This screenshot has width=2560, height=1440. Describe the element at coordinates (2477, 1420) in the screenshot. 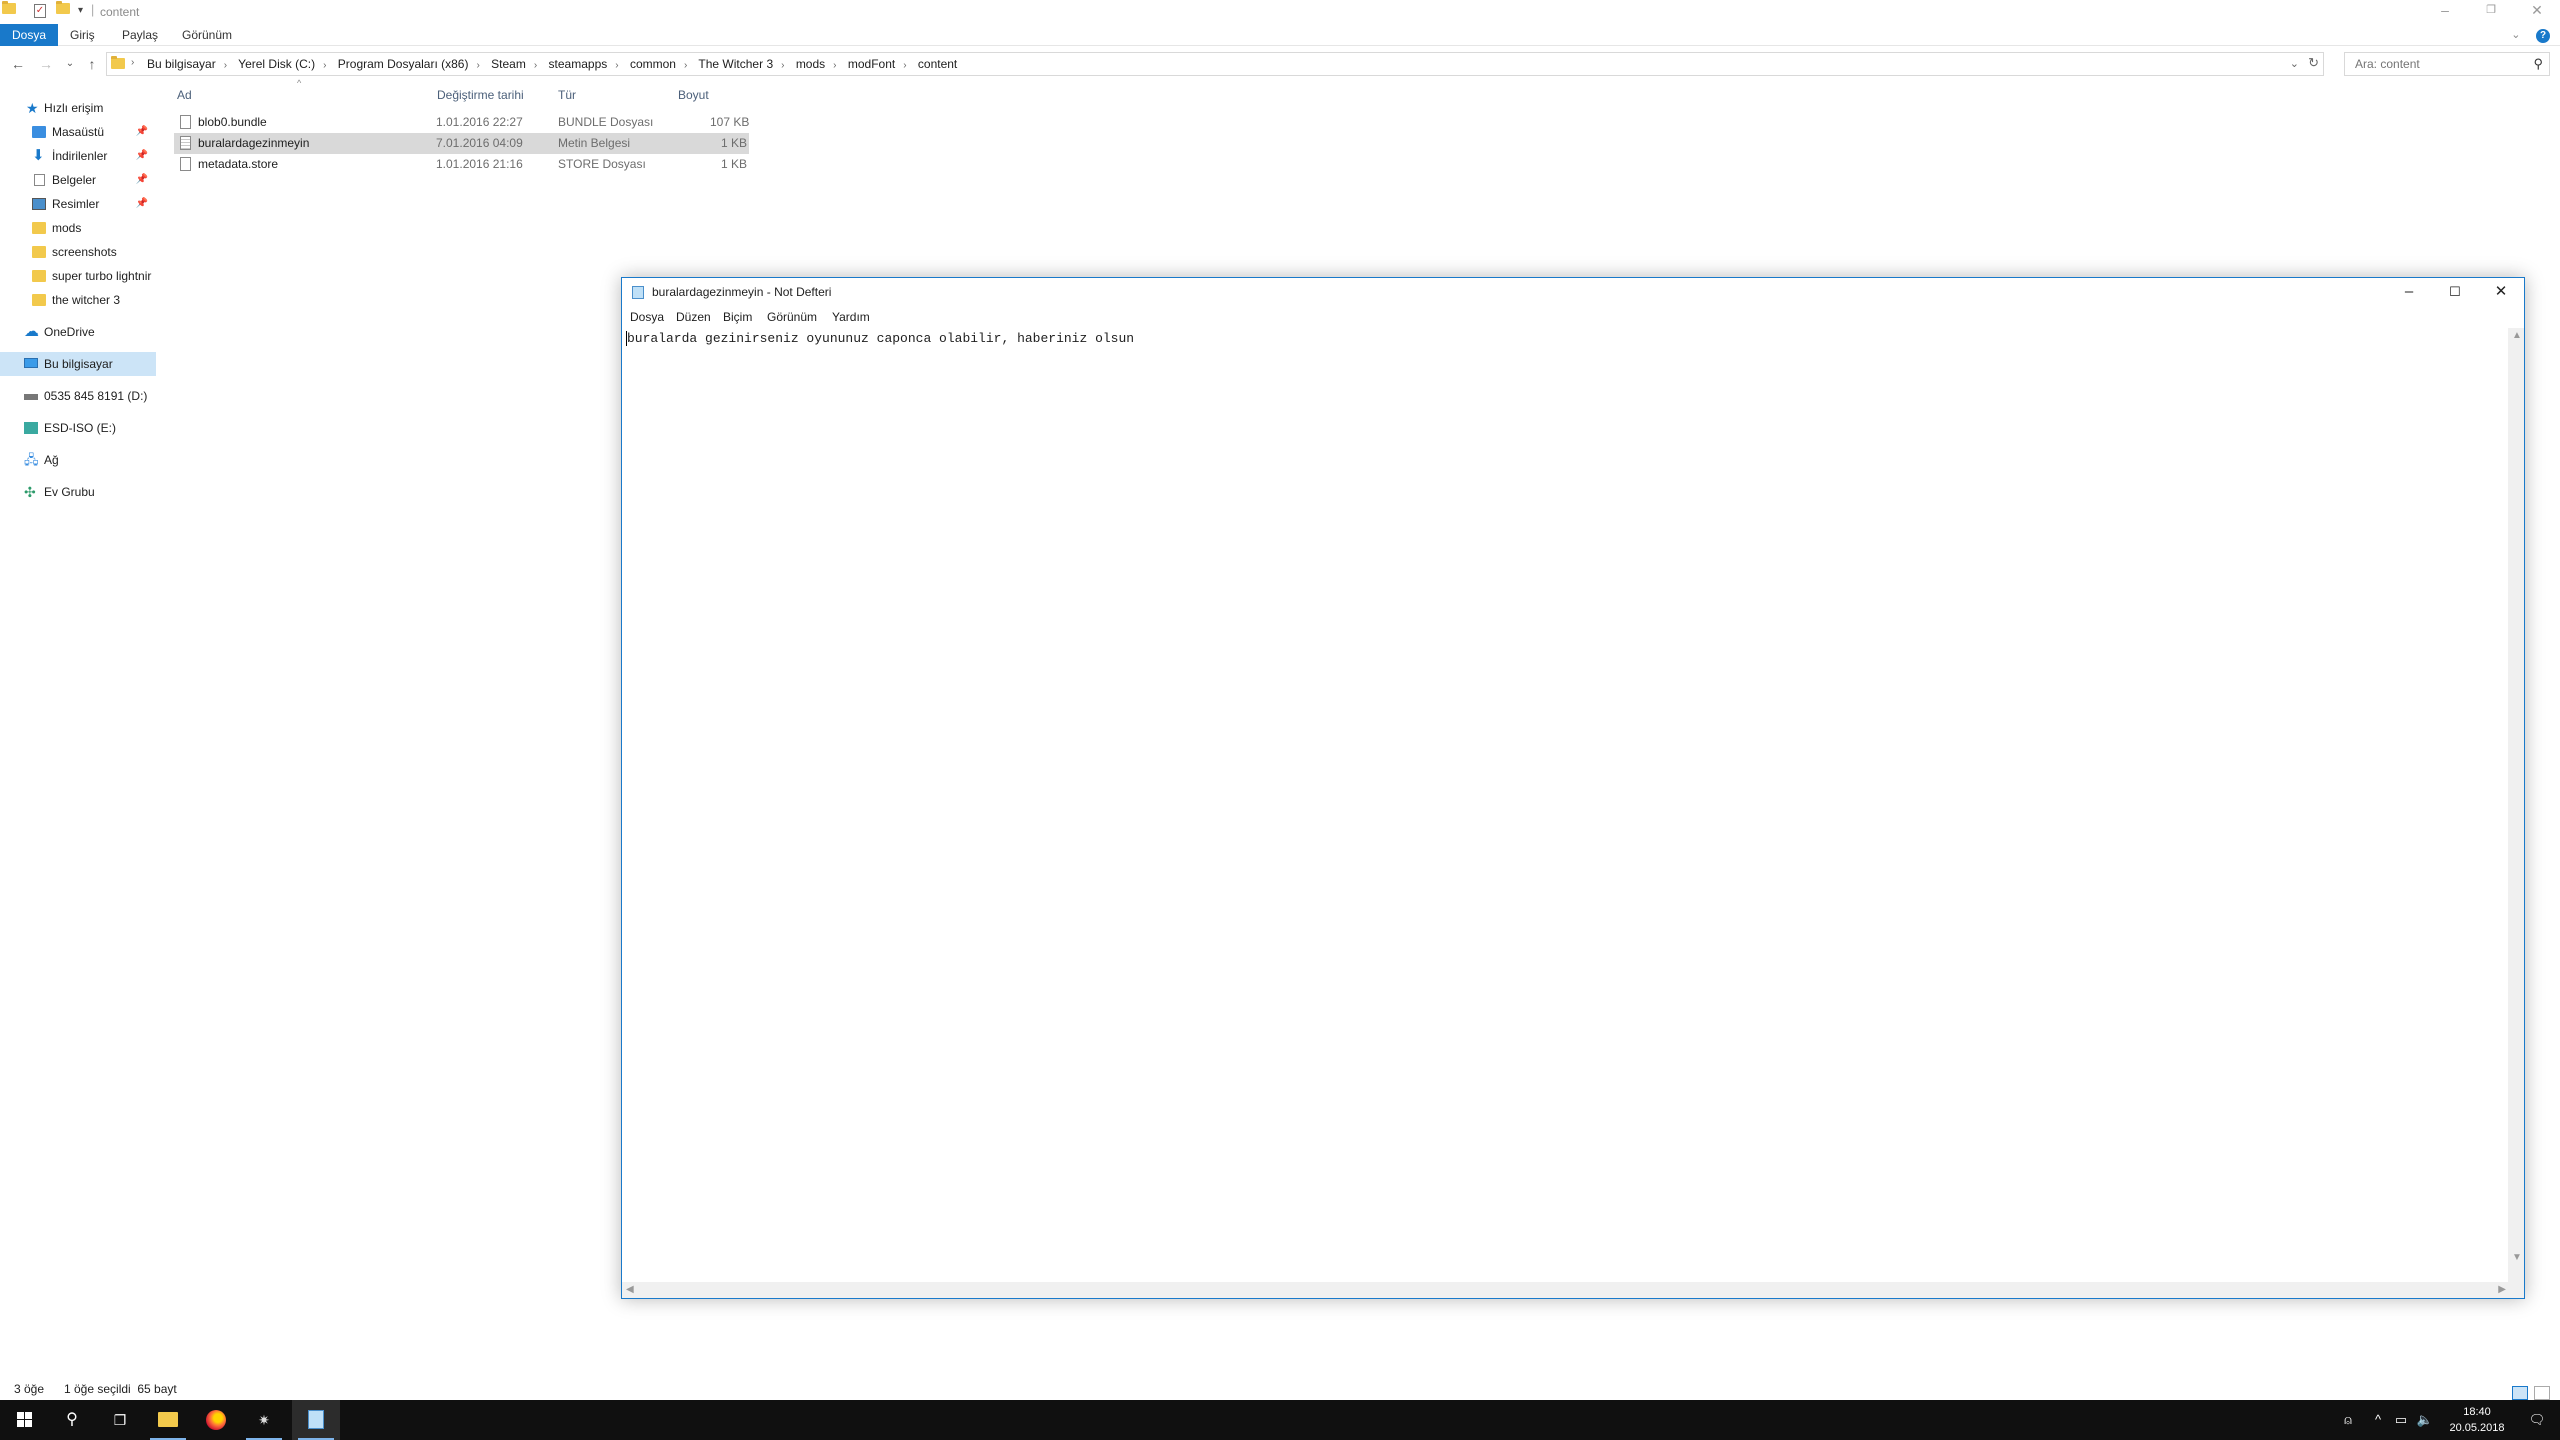

I see `clock: 18:40 20.05.2018` at that location.